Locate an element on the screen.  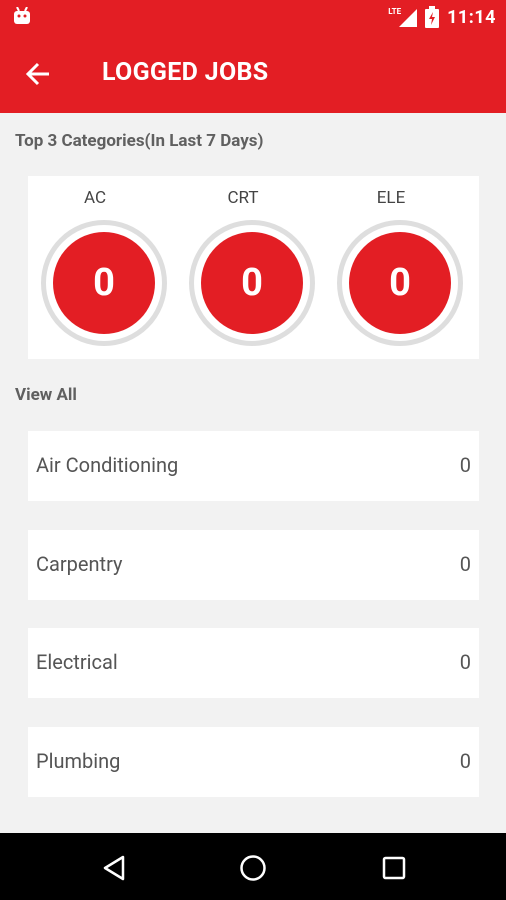
back-button is located at coordinates (38, 74).